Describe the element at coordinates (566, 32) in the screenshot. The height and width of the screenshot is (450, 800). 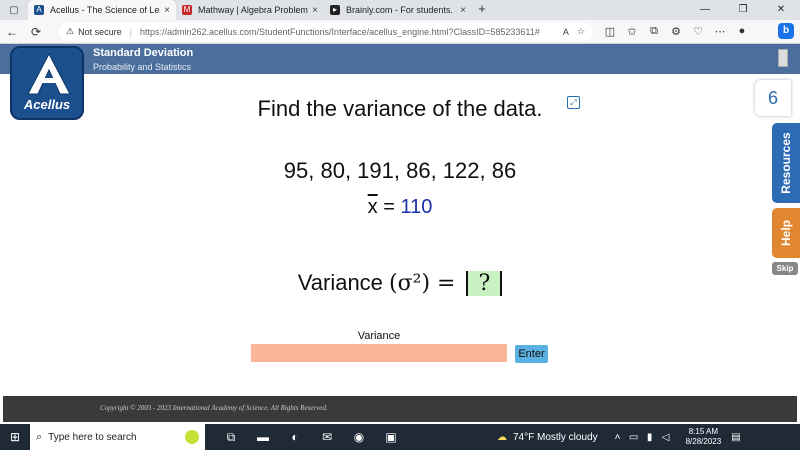
I see `read-aloud-icon: A` at that location.